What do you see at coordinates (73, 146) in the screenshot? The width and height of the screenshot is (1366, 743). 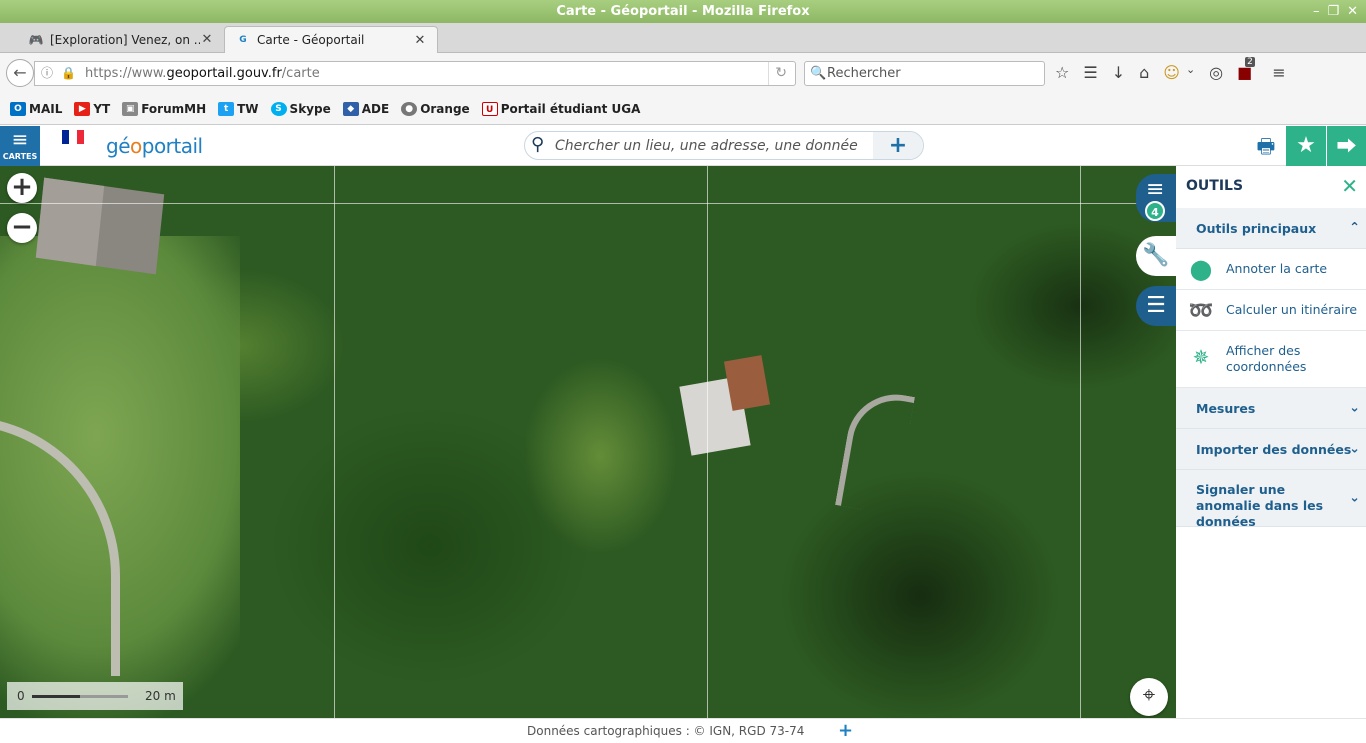 I see `republique-francaise-logo` at bounding box center [73, 146].